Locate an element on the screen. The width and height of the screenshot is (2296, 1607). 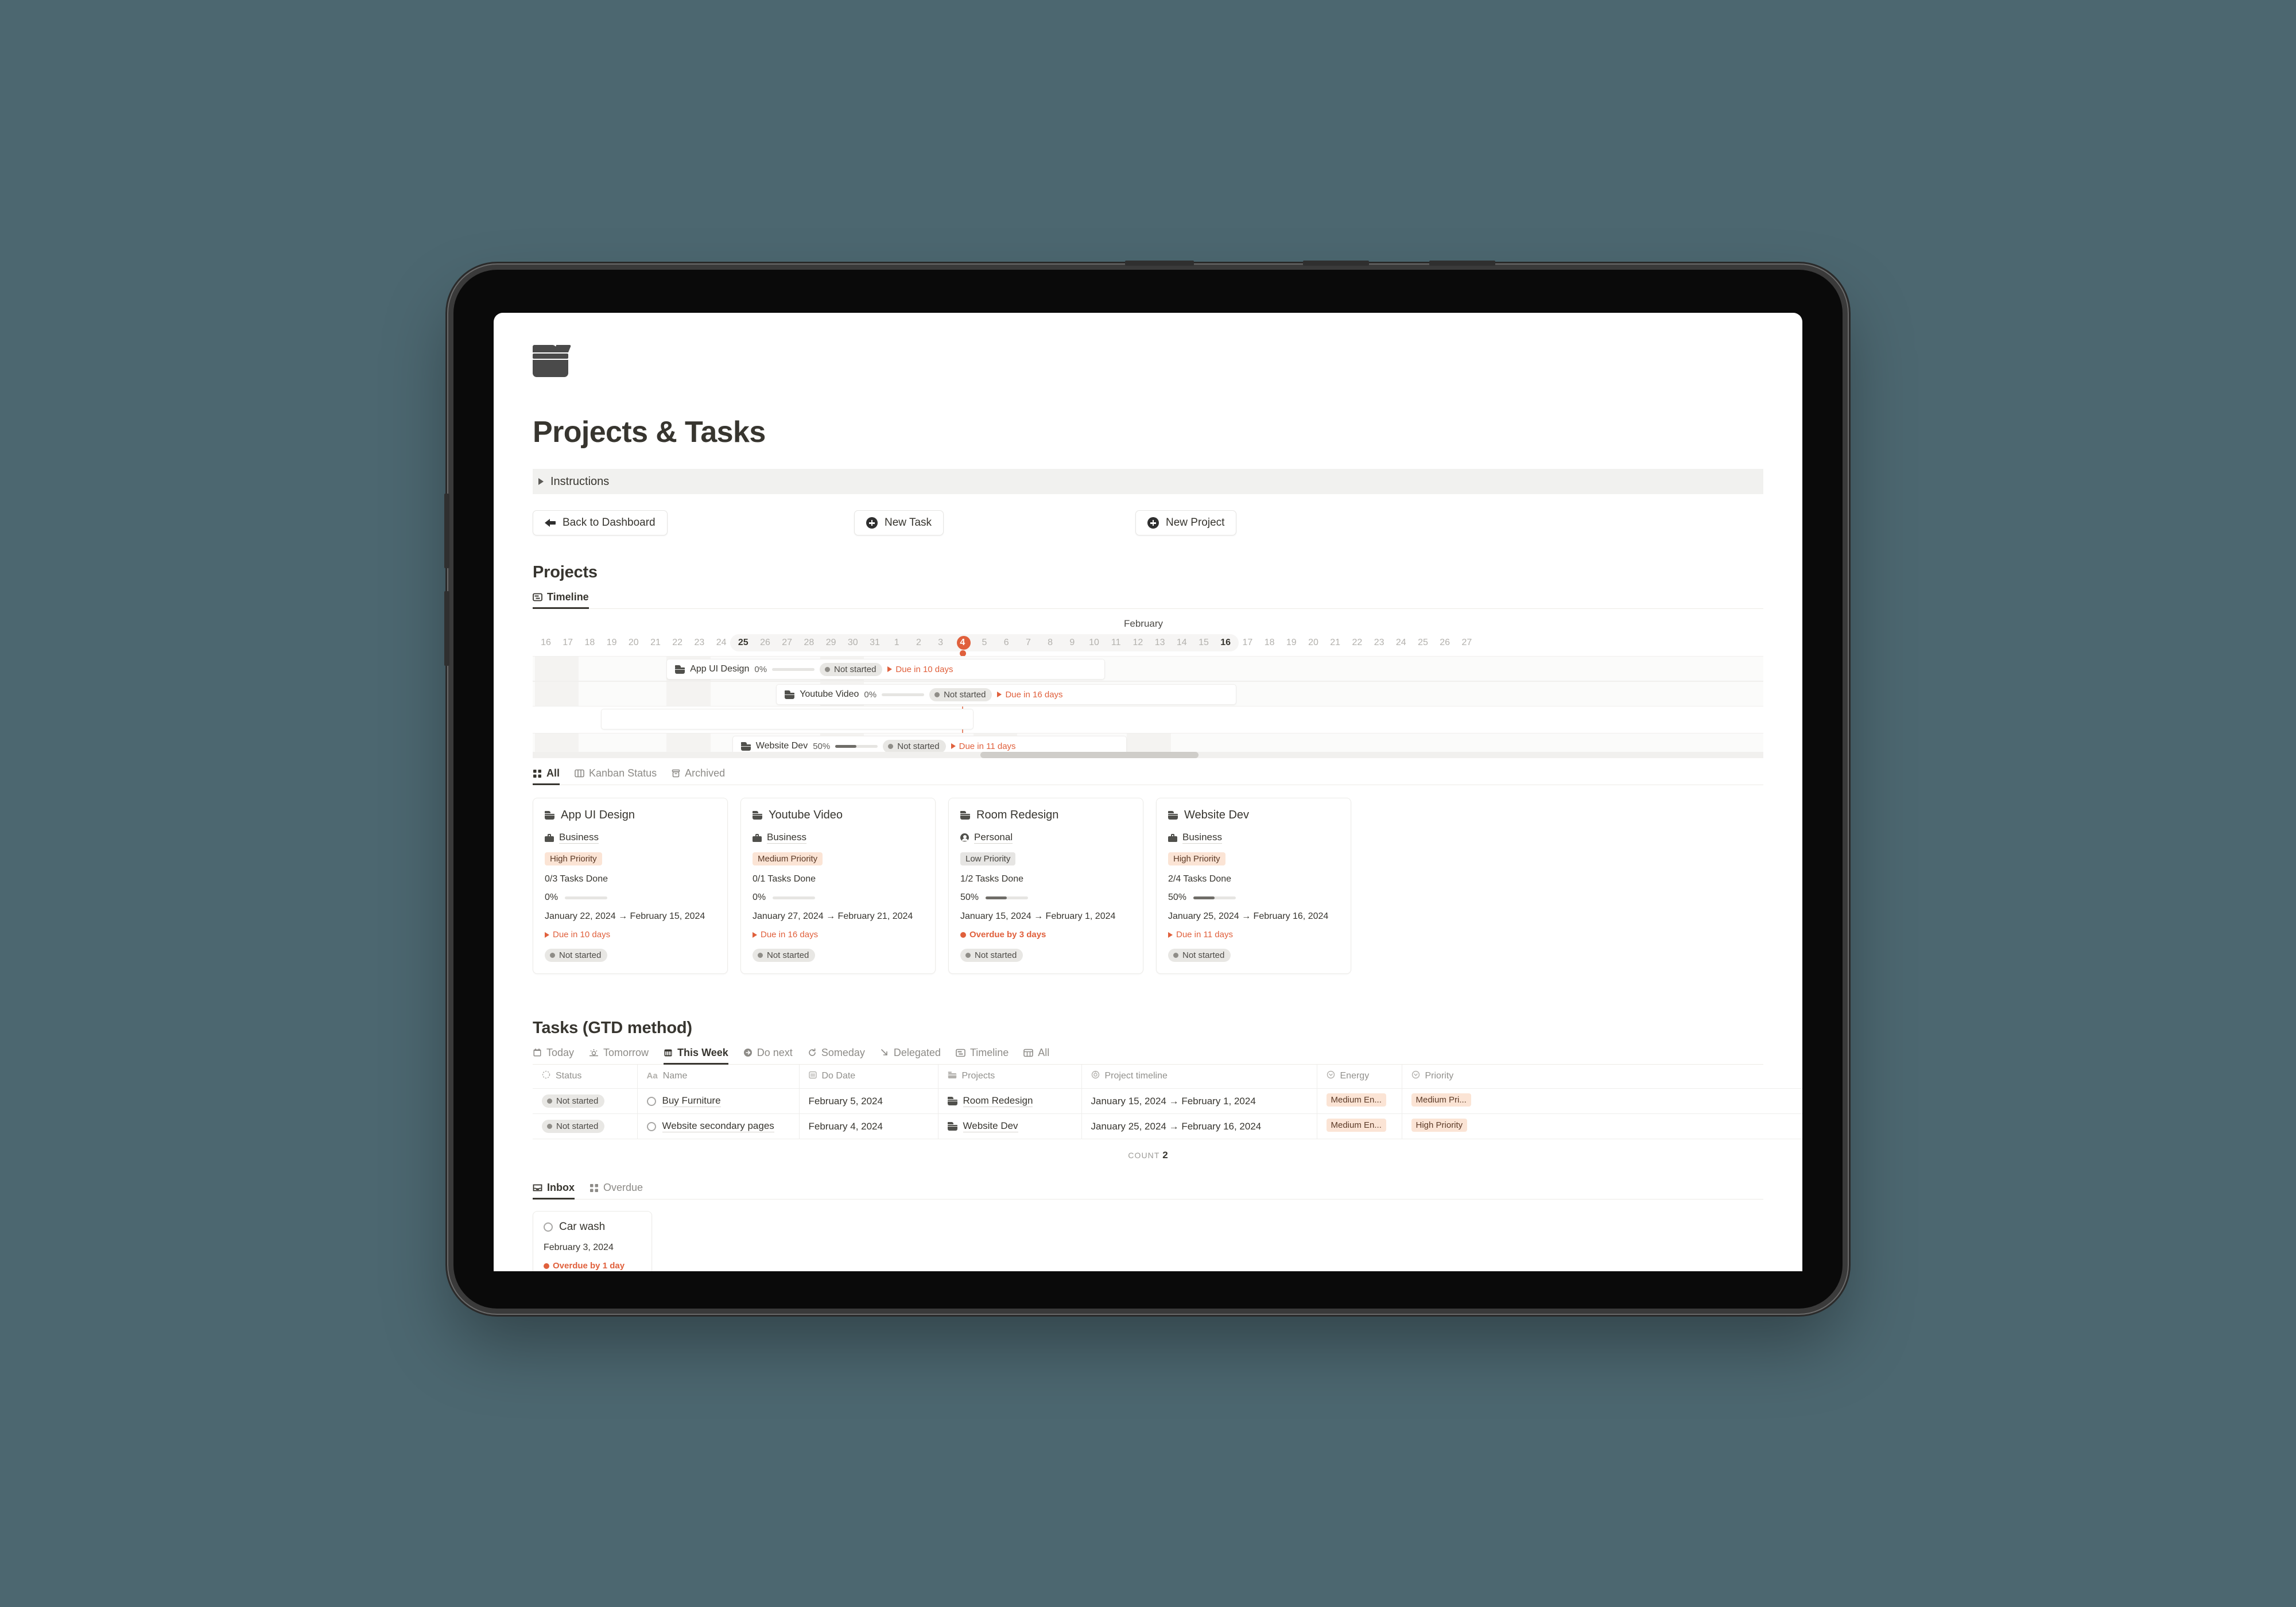
tab-label: This Week is located at coordinates (702, 1052).